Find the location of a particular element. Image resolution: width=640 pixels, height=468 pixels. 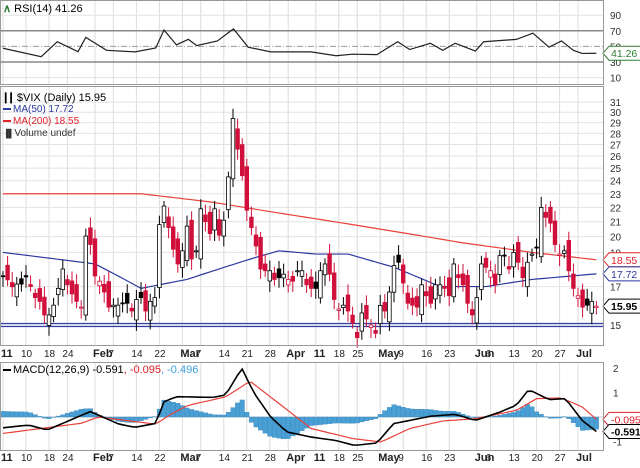

price-last-label: 15.95 is located at coordinates (624, 307).